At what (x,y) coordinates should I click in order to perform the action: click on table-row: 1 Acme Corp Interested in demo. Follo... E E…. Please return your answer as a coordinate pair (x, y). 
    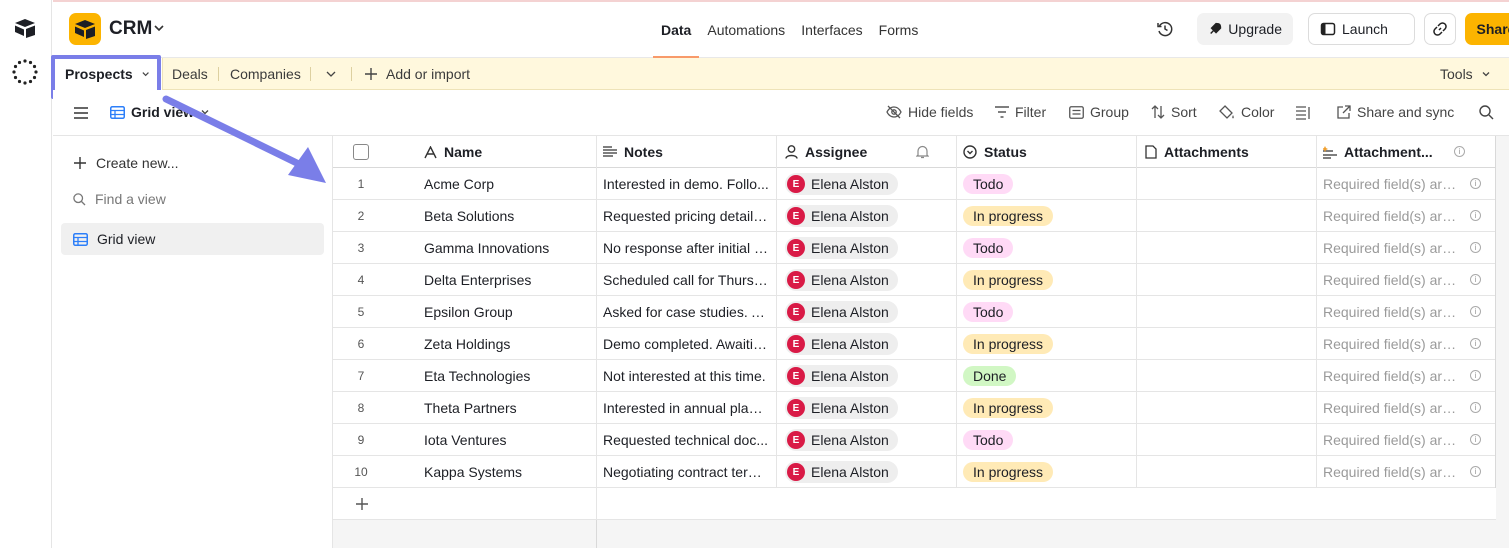
    Looking at the image, I should click on (914, 184).